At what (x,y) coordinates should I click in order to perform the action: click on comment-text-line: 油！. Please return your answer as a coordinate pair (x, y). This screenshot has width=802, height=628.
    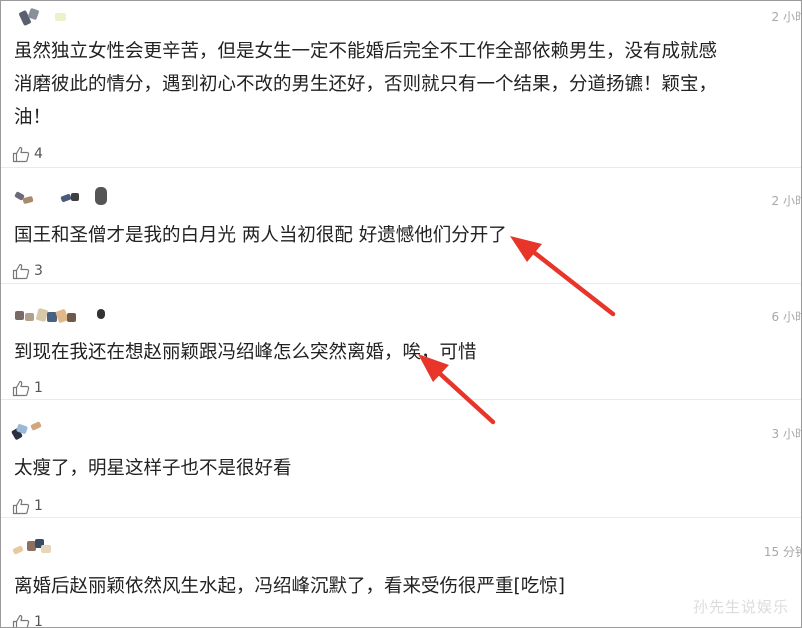
    Looking at the image, I should click on (33, 117).